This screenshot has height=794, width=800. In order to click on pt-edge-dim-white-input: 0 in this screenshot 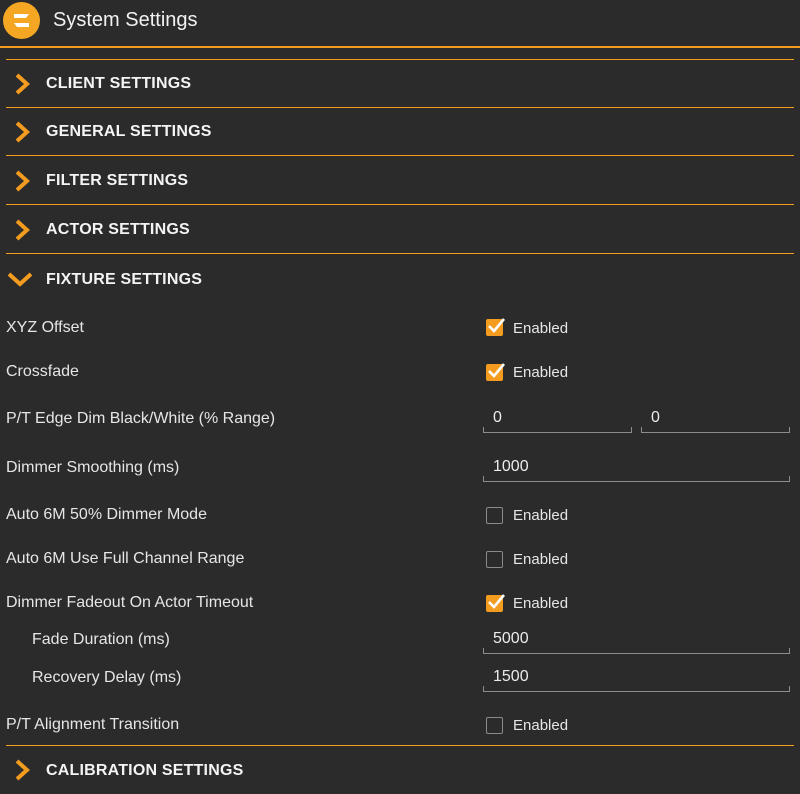, I will do `click(715, 420)`.